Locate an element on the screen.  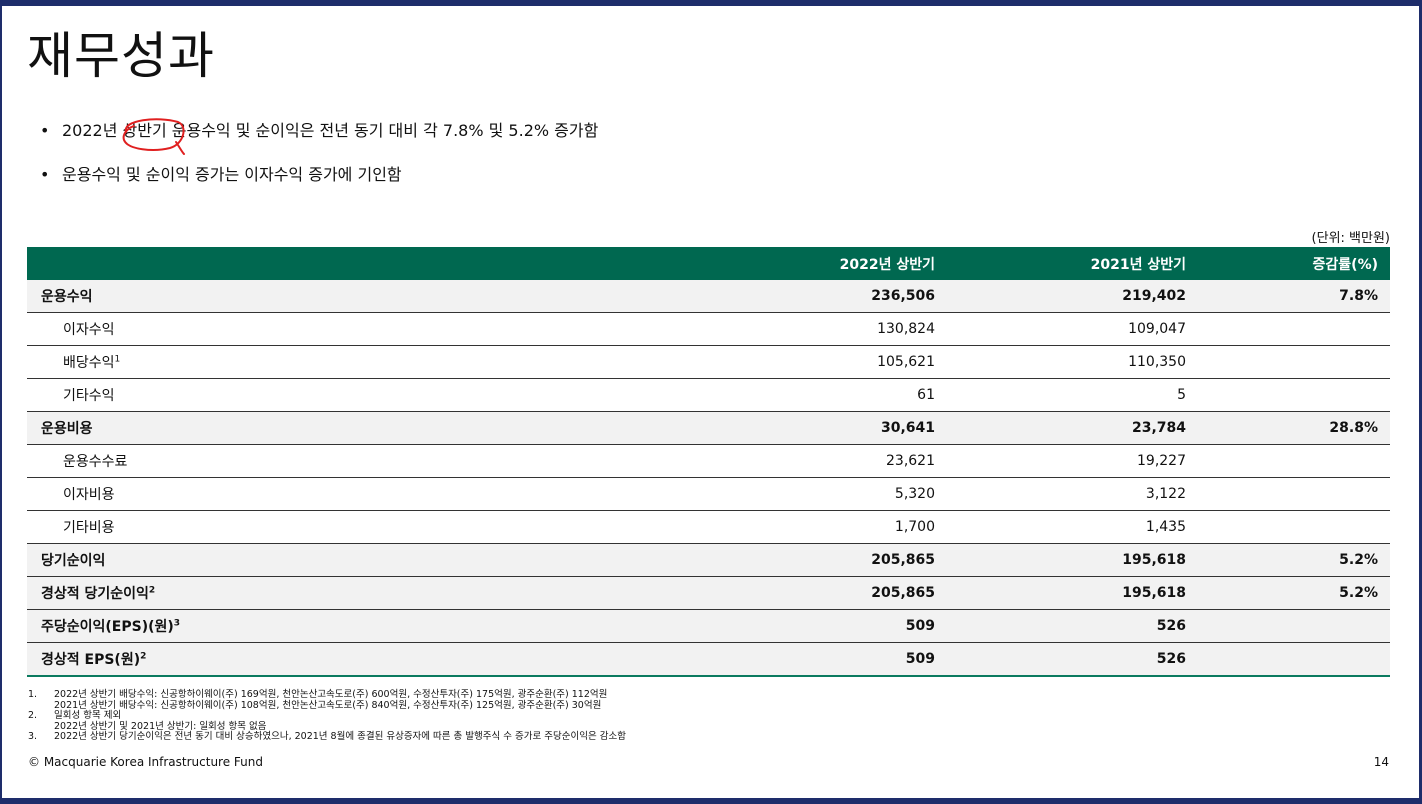
table-row: 경상적 당기순이익2 205,865 195,618 5.2% is located at coordinates (708, 593).